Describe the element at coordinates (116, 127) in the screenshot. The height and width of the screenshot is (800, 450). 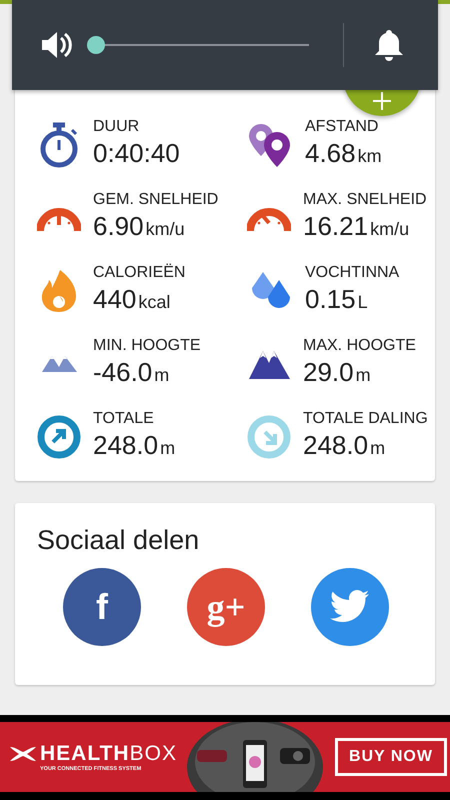
I see `stat-label: DUUR` at that location.